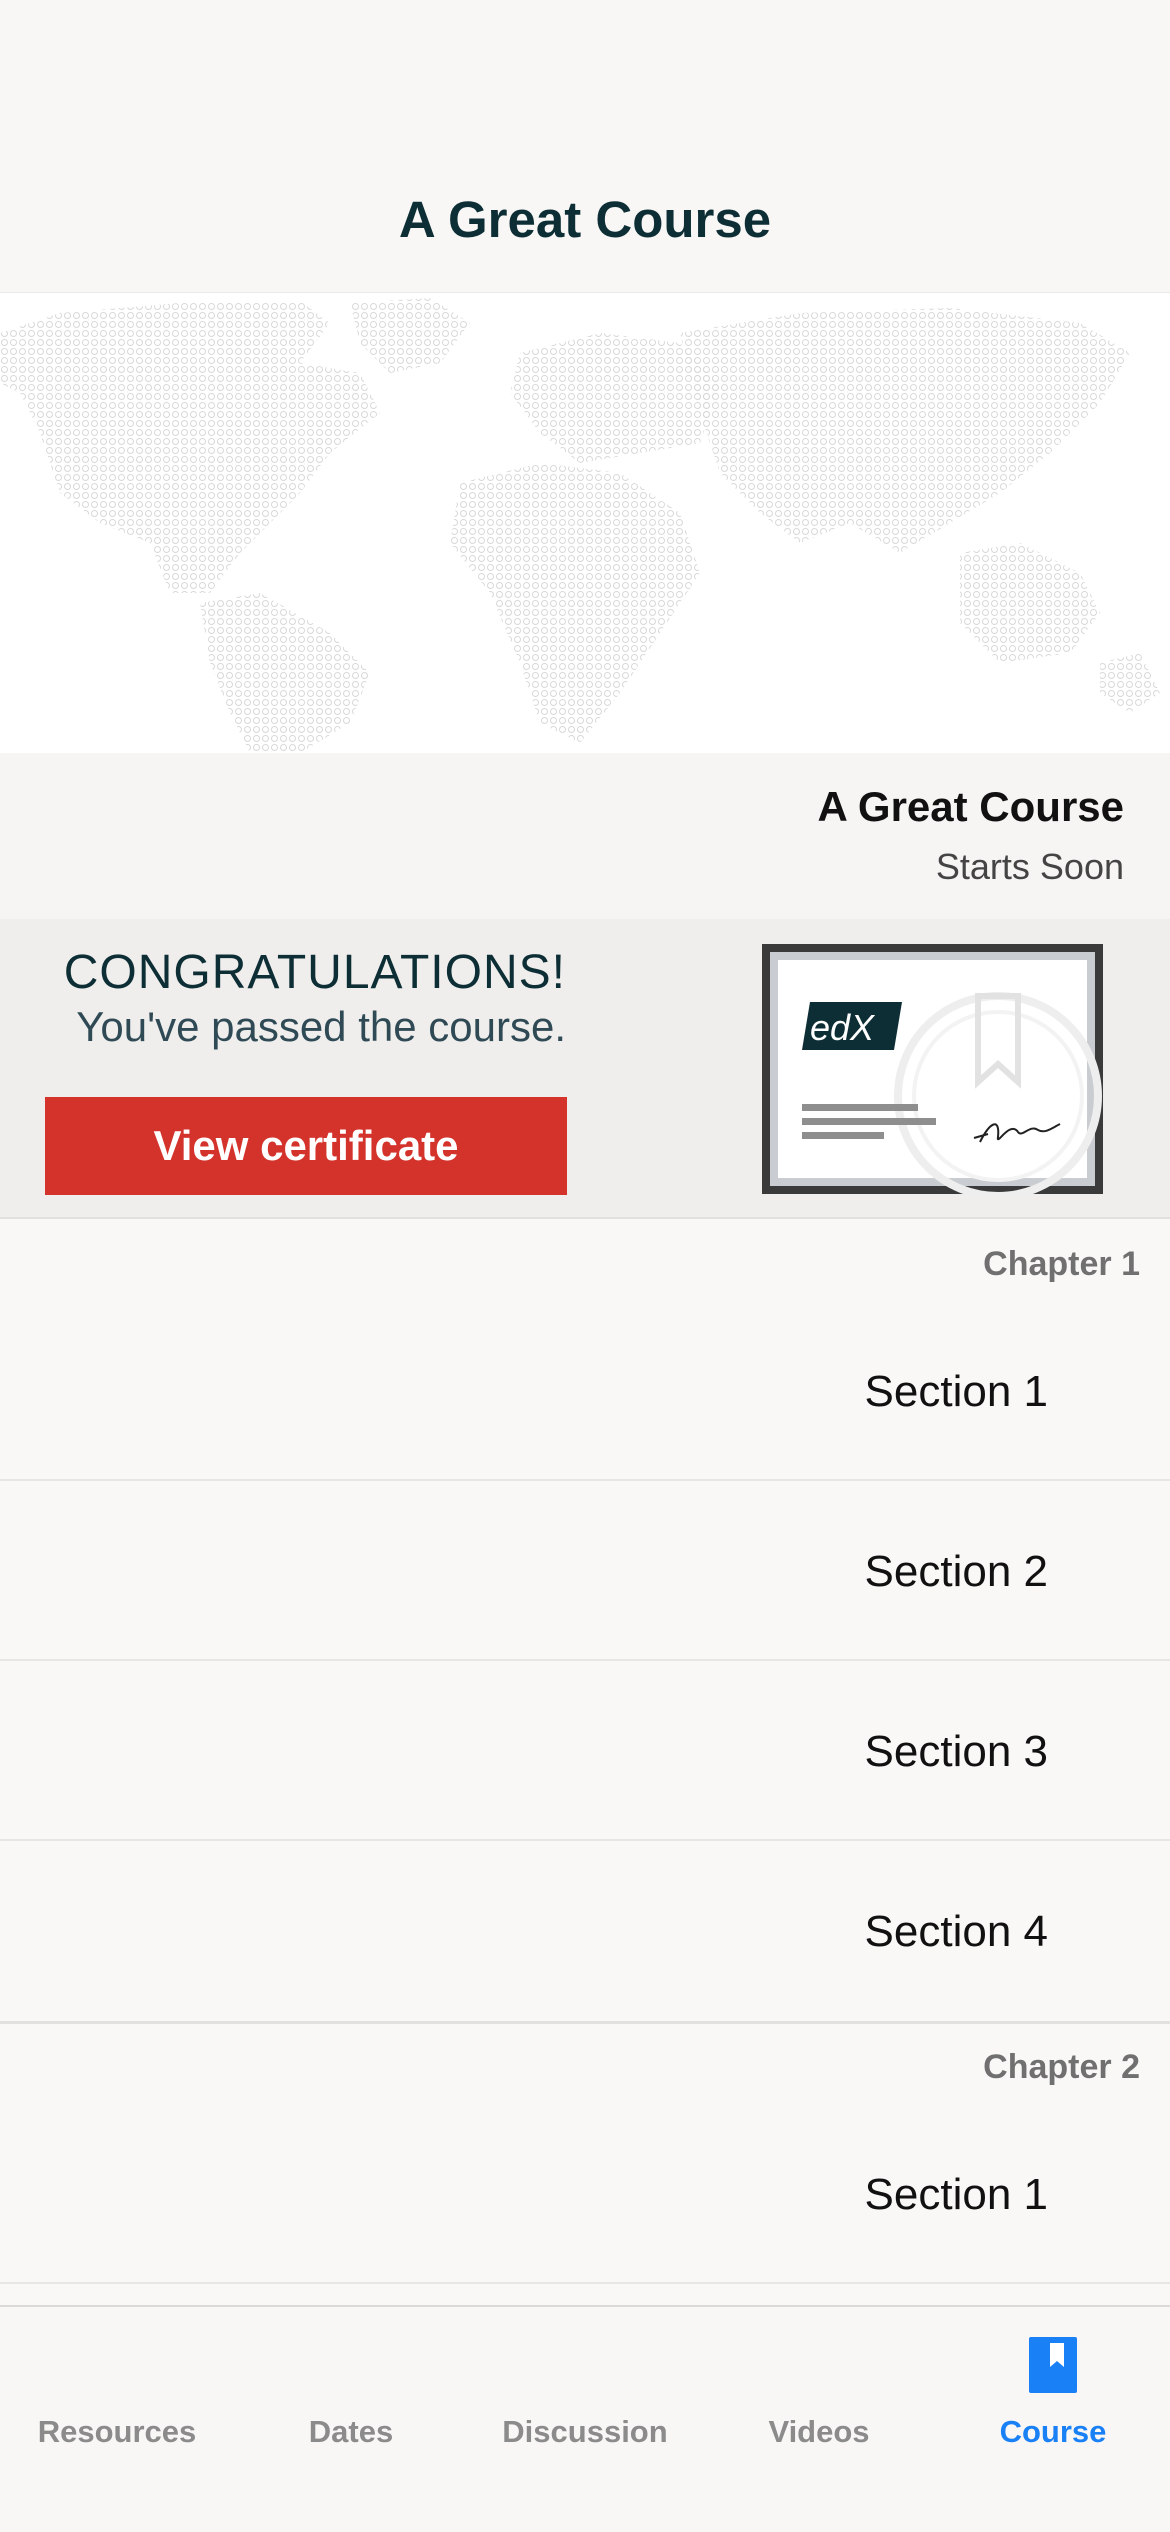  What do you see at coordinates (819, 2431) in the screenshot?
I see `tab-label: Videos` at bounding box center [819, 2431].